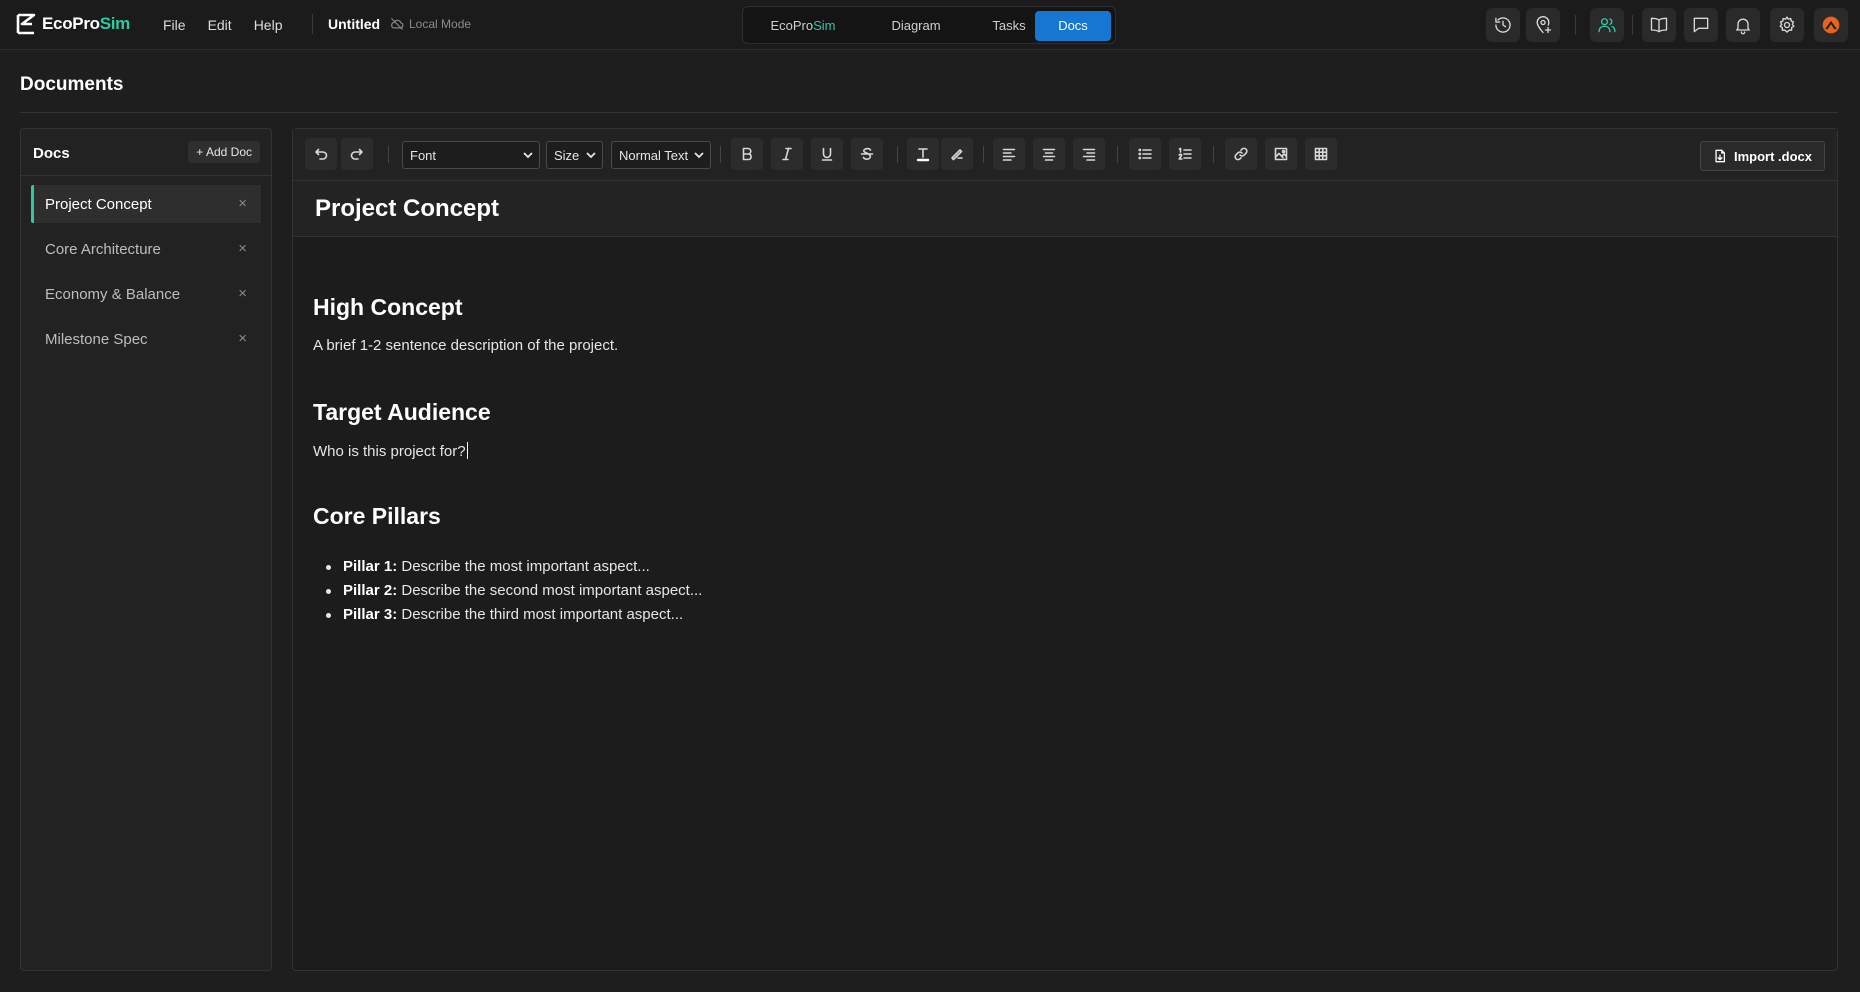  What do you see at coordinates (1543, 25) in the screenshot?
I see `add-location-button` at bounding box center [1543, 25].